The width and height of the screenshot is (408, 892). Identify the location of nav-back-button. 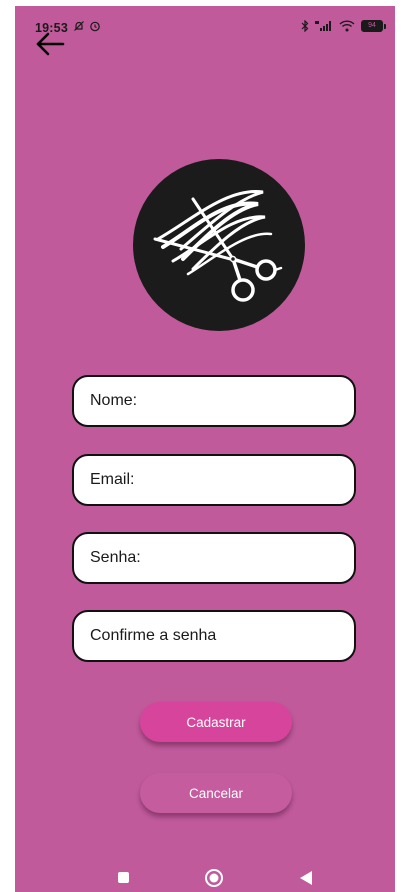
(306, 878).